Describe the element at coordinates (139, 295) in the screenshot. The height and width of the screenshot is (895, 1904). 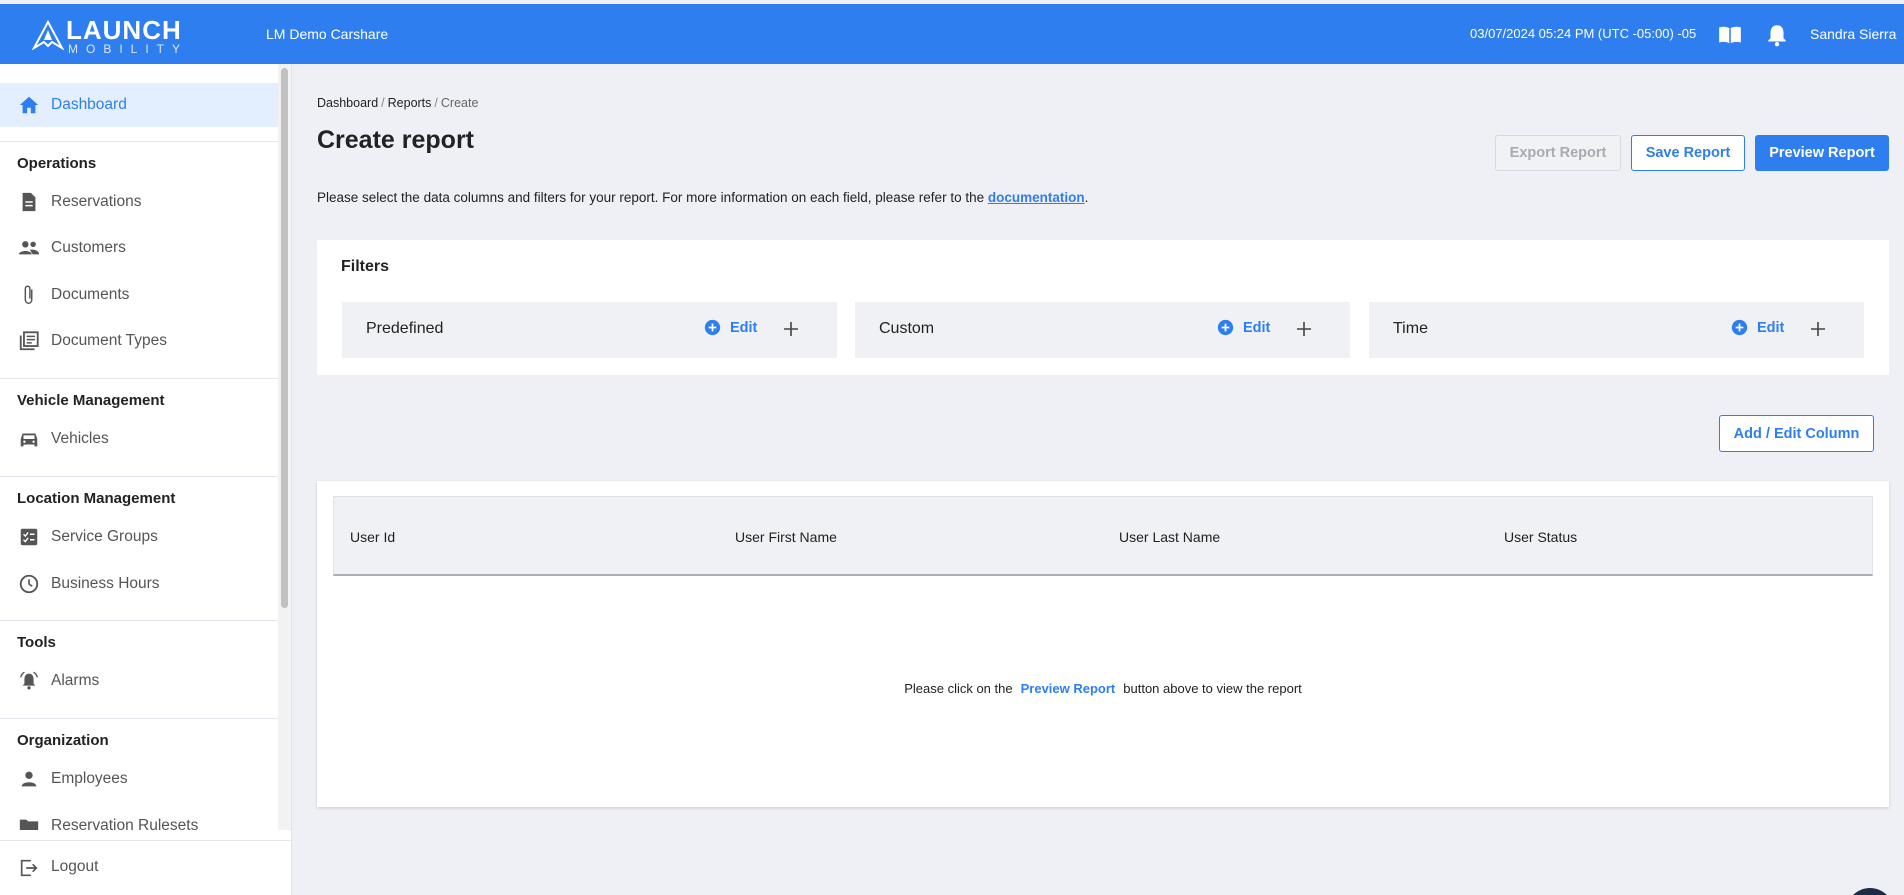
I see `sidebar-item-documents: Documents` at that location.